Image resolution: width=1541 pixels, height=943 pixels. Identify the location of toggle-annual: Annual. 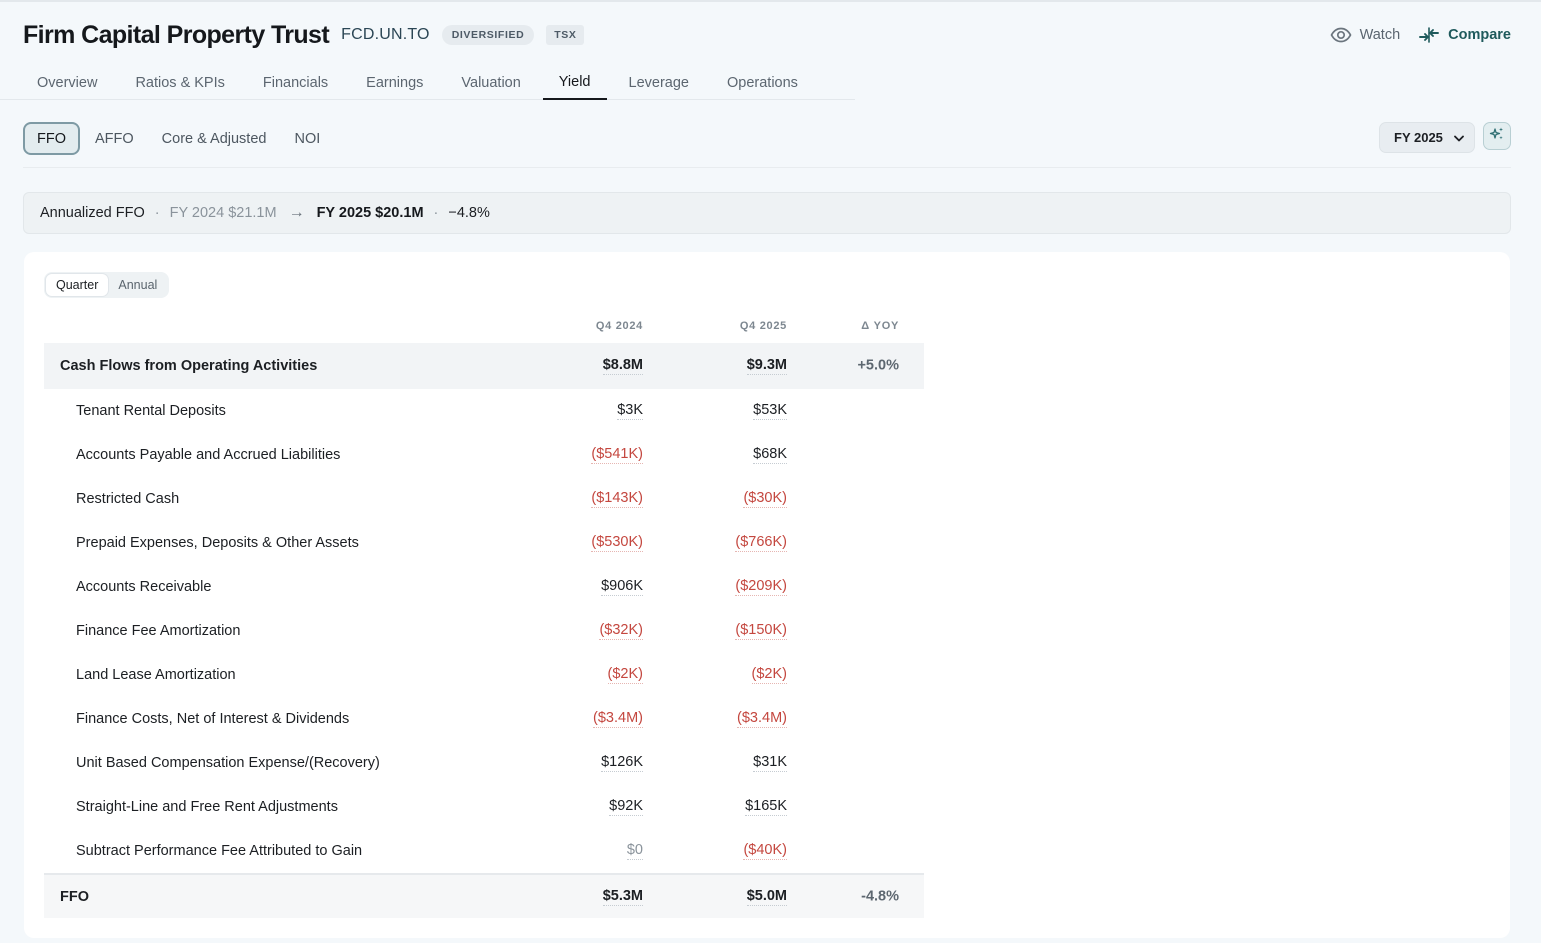
(137, 285).